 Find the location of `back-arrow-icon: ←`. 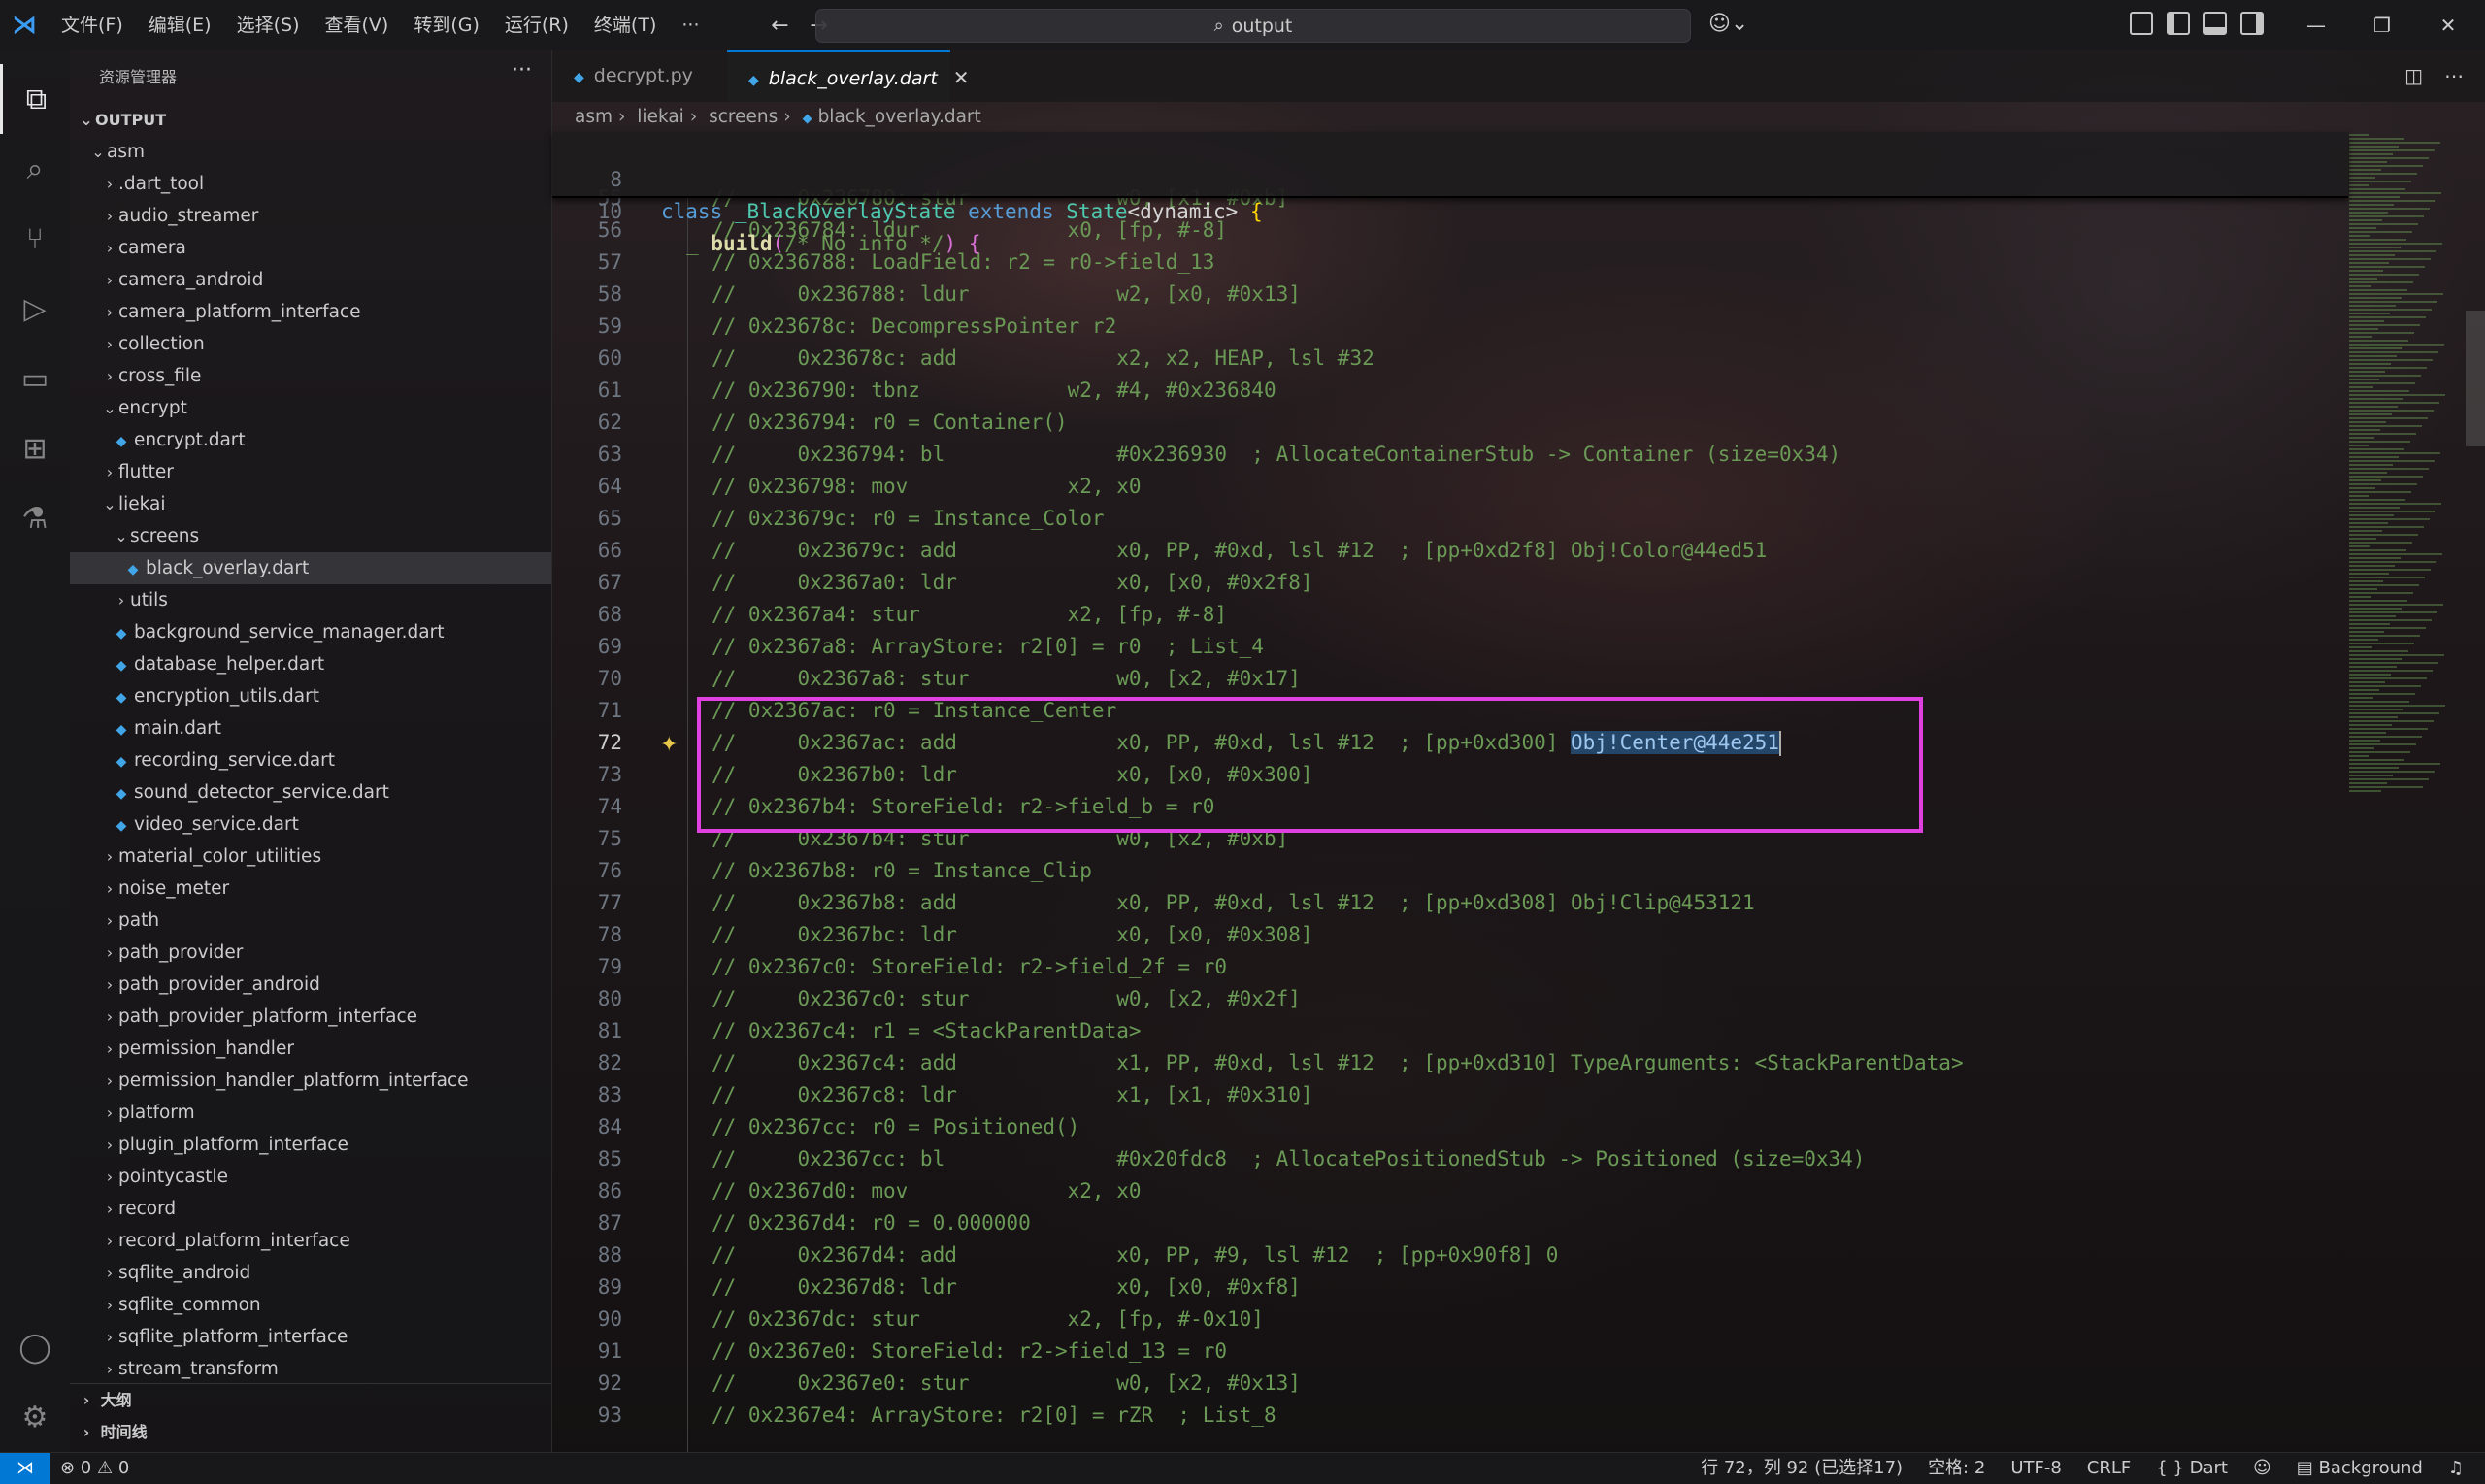

back-arrow-icon: ← is located at coordinates (780, 26).